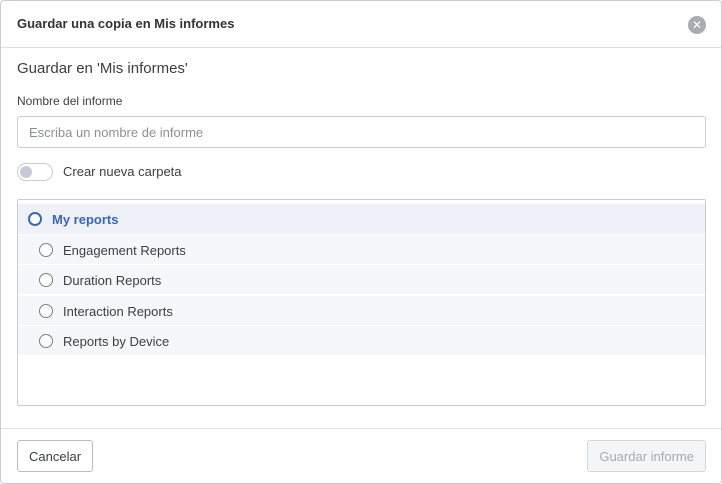  I want to click on radio-selected-icon, so click(35, 219).